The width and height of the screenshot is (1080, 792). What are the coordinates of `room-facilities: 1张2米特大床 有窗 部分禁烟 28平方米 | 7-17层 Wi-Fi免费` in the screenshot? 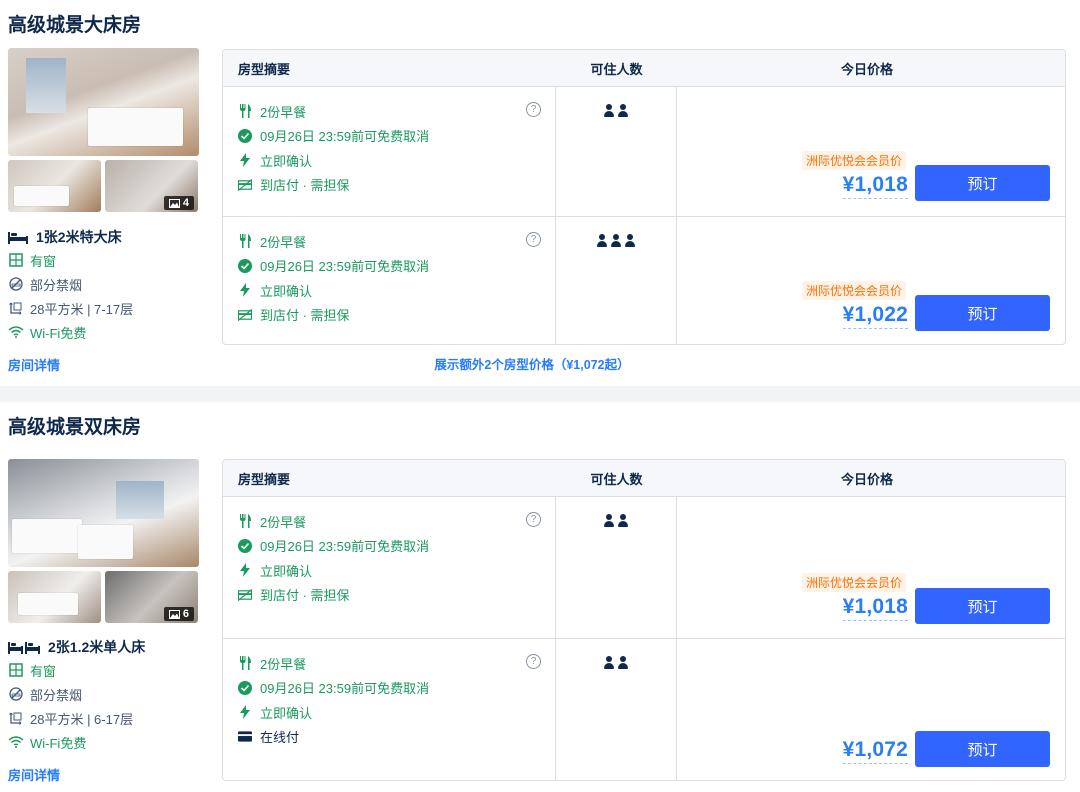 It's located at (108, 285).